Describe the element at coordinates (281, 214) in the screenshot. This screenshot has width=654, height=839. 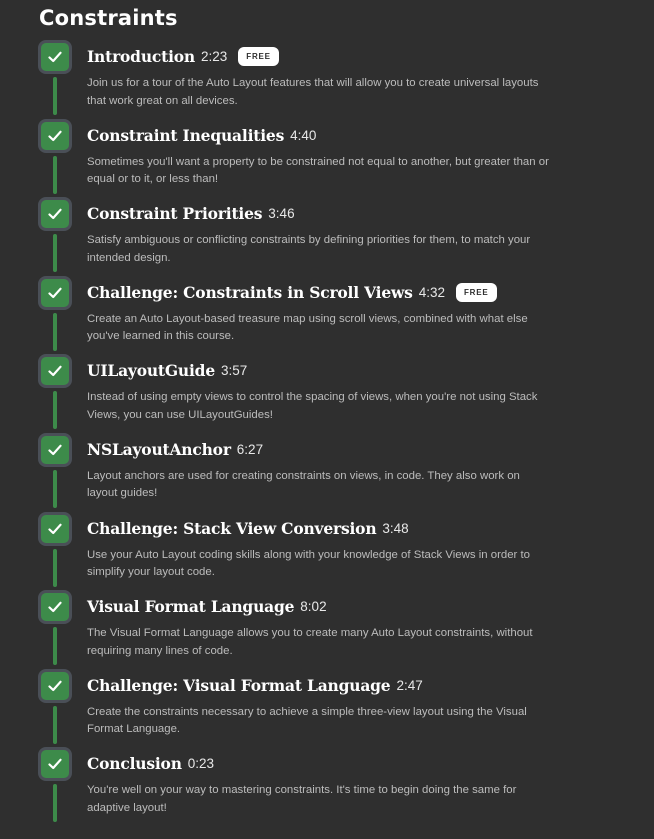
I see `lesson-duration: 3:46` at that location.